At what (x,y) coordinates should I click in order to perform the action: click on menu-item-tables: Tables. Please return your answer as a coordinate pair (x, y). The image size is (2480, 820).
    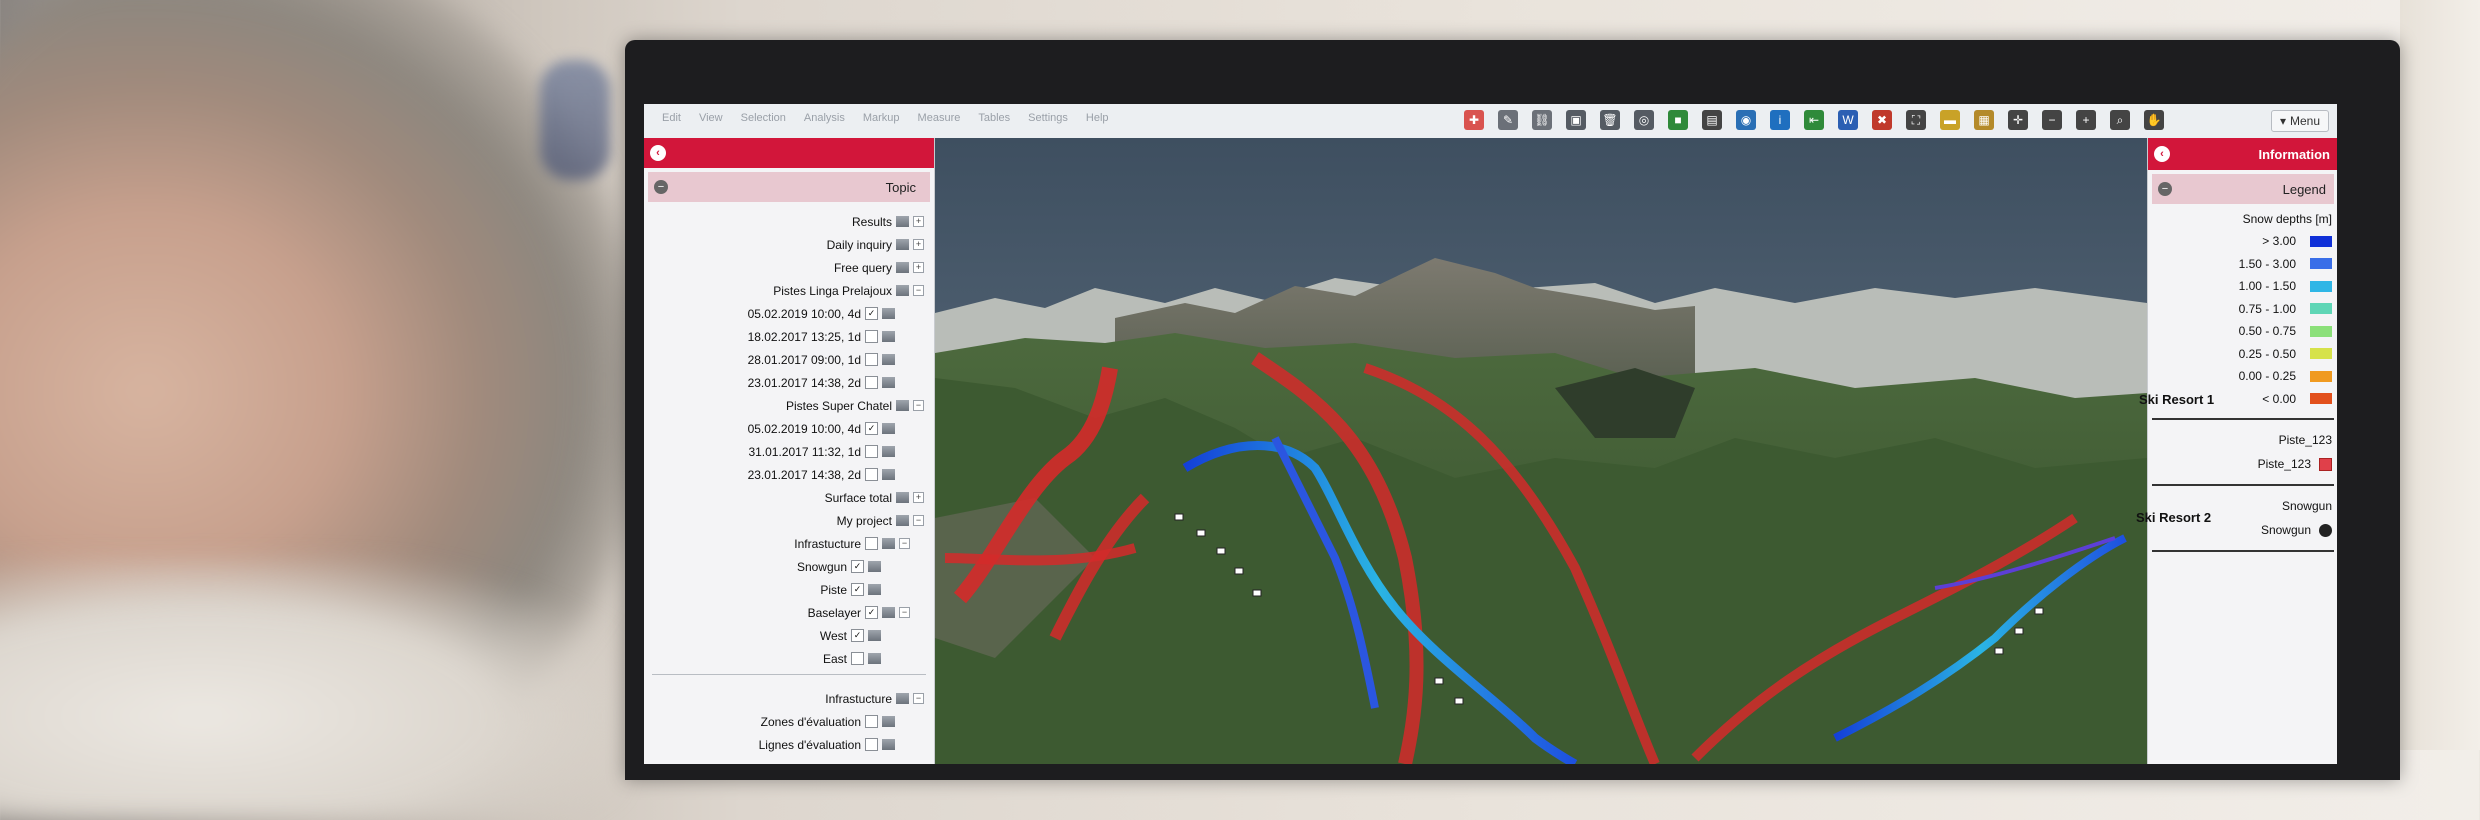
    Looking at the image, I should click on (994, 118).